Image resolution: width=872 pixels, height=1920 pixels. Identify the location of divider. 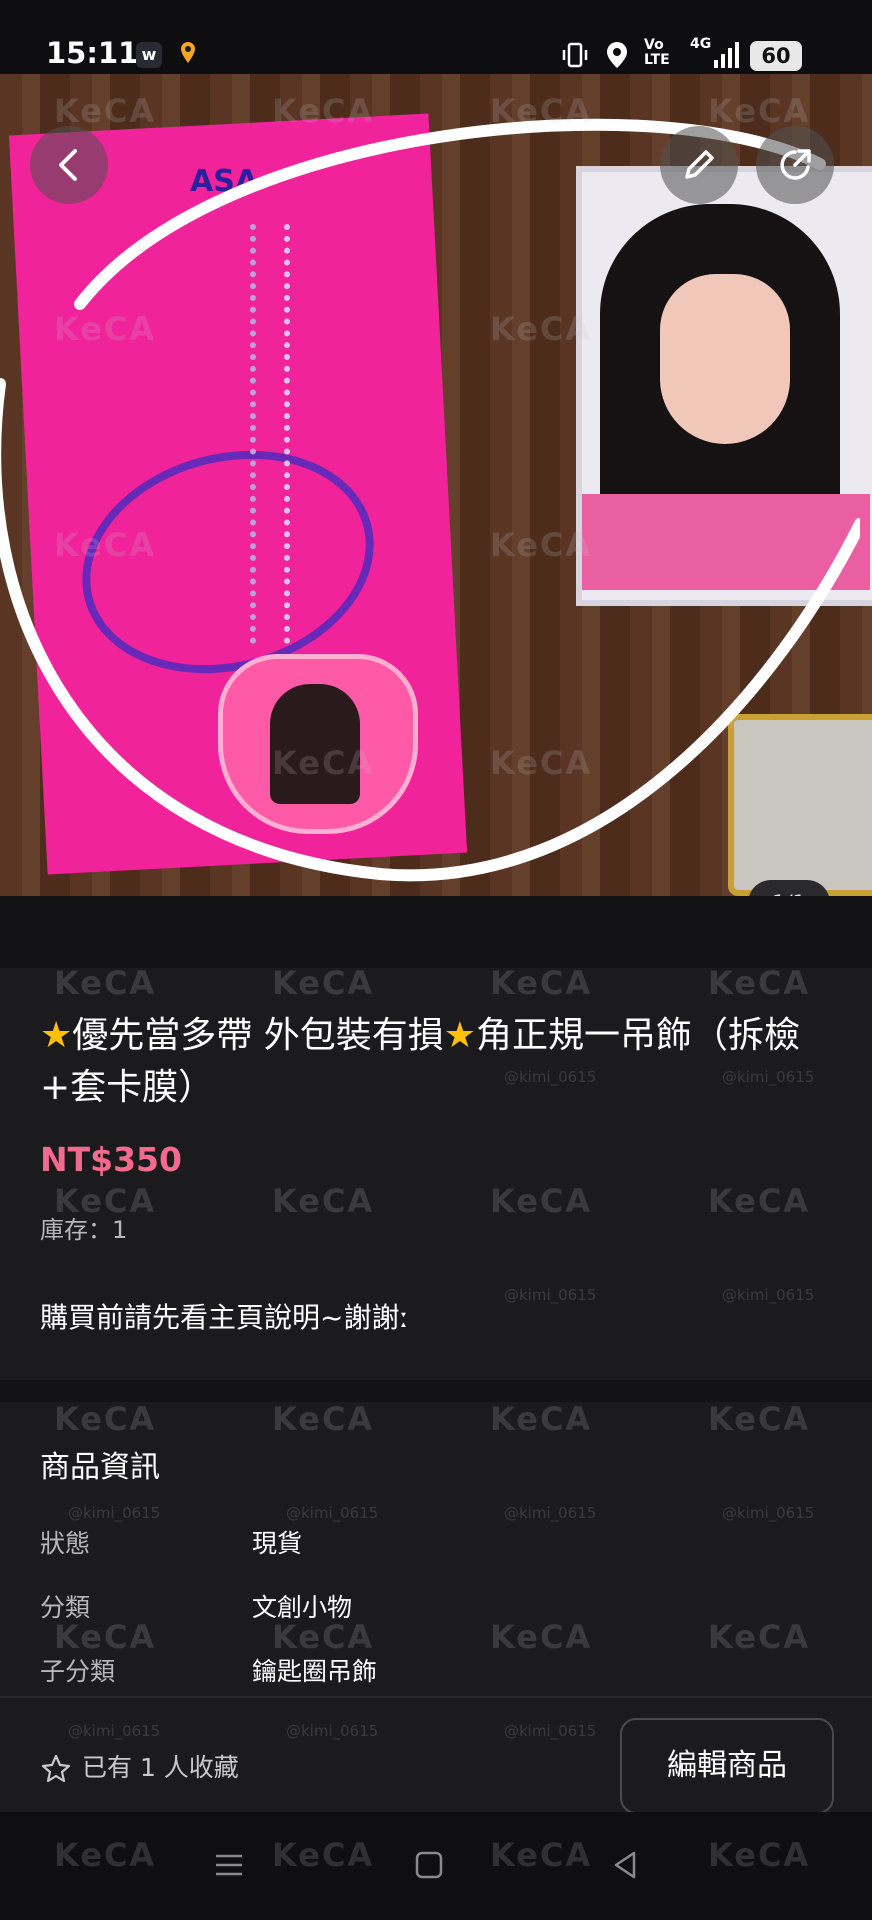
(436, 1697).